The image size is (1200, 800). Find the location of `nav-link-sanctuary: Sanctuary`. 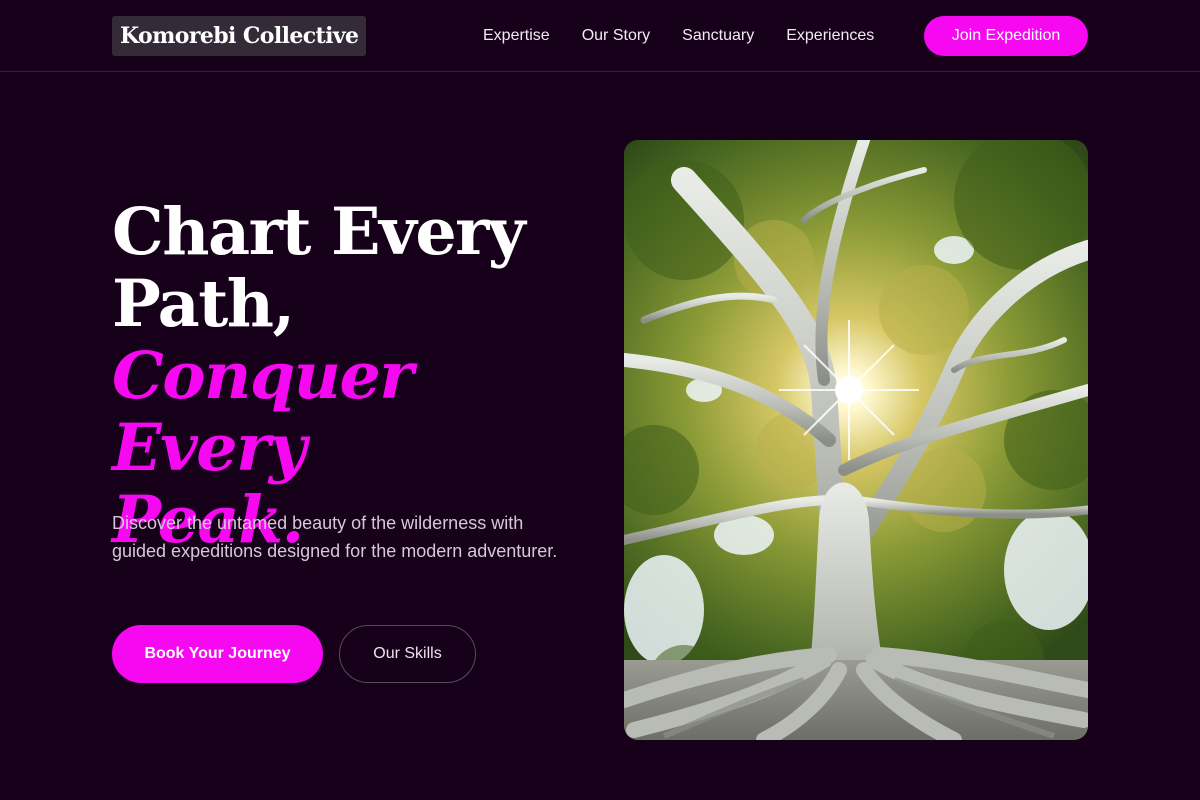

nav-link-sanctuary: Sanctuary is located at coordinates (718, 36).